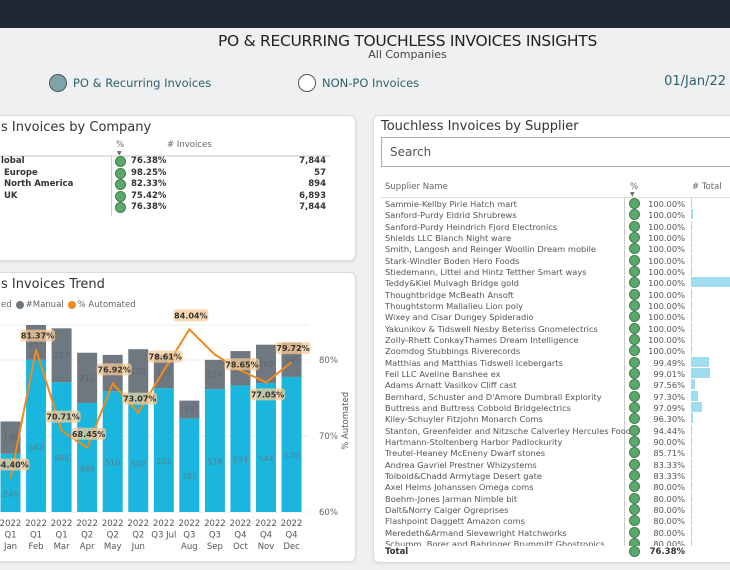  I want to click on x-tick-label: Q4, so click(291, 536).